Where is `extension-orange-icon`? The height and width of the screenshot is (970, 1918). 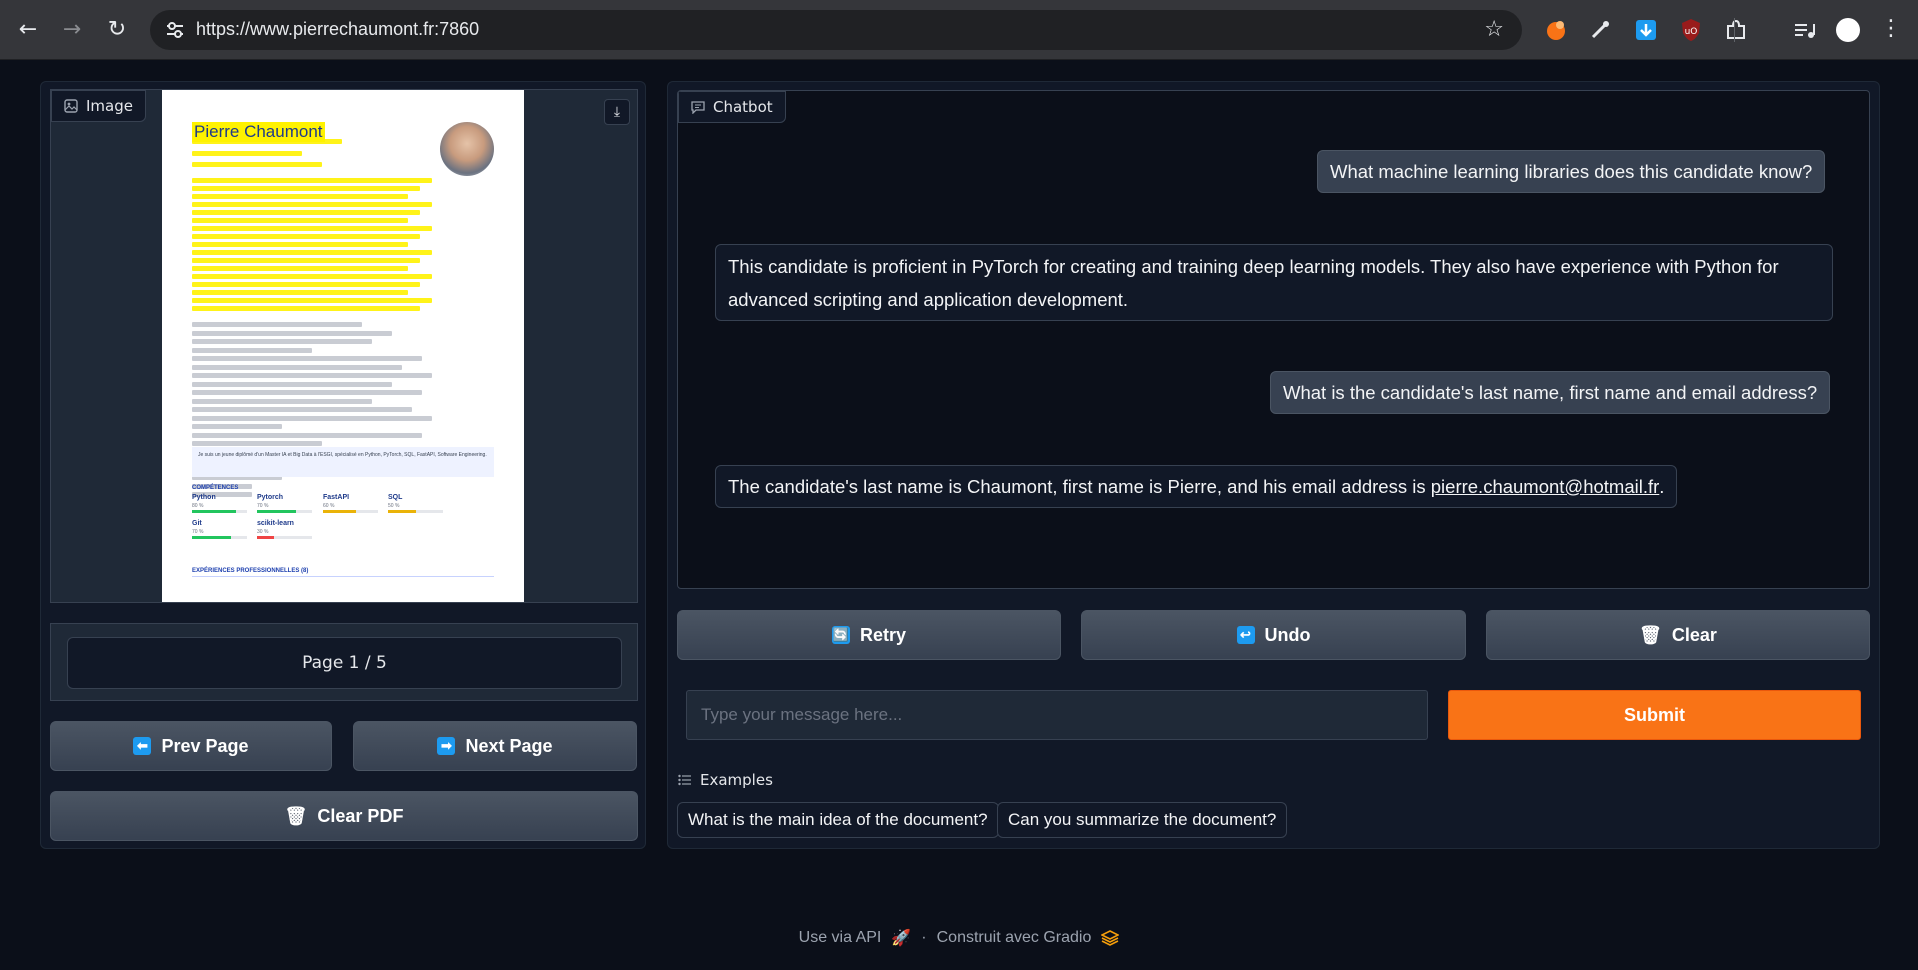 extension-orange-icon is located at coordinates (1556, 30).